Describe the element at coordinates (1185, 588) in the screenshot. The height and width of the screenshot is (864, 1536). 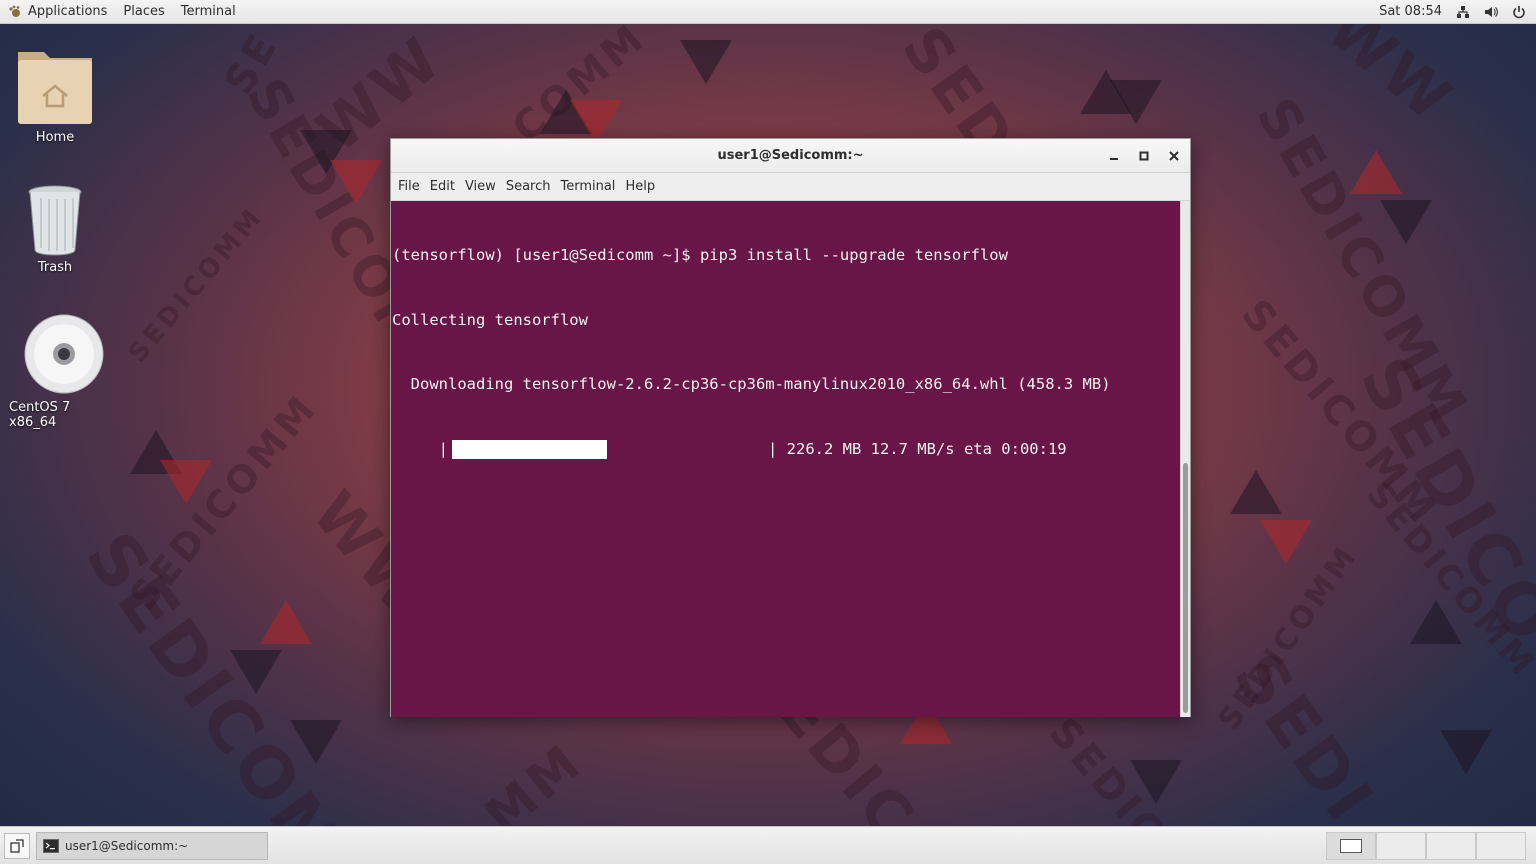
I see `scrollbar-thumb` at that location.